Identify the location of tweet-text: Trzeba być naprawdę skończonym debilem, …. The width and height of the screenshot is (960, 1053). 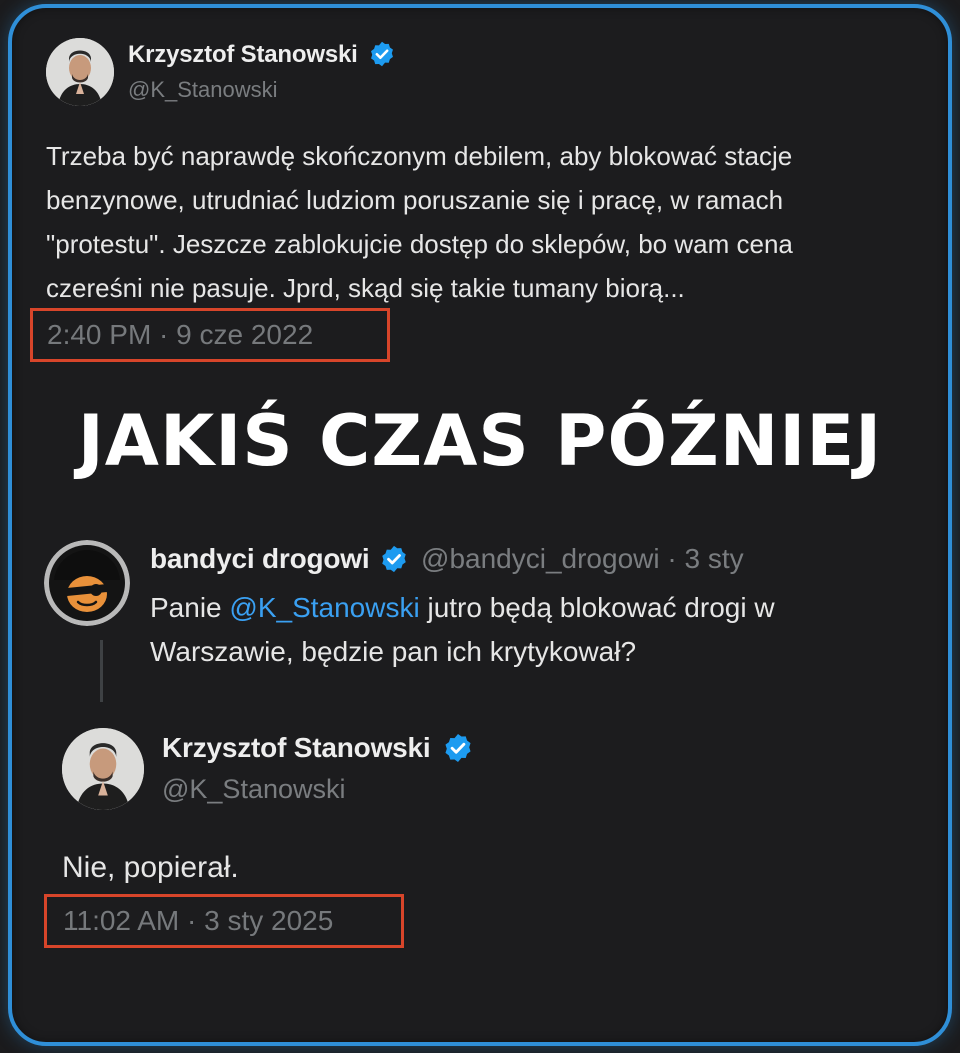
(419, 222).